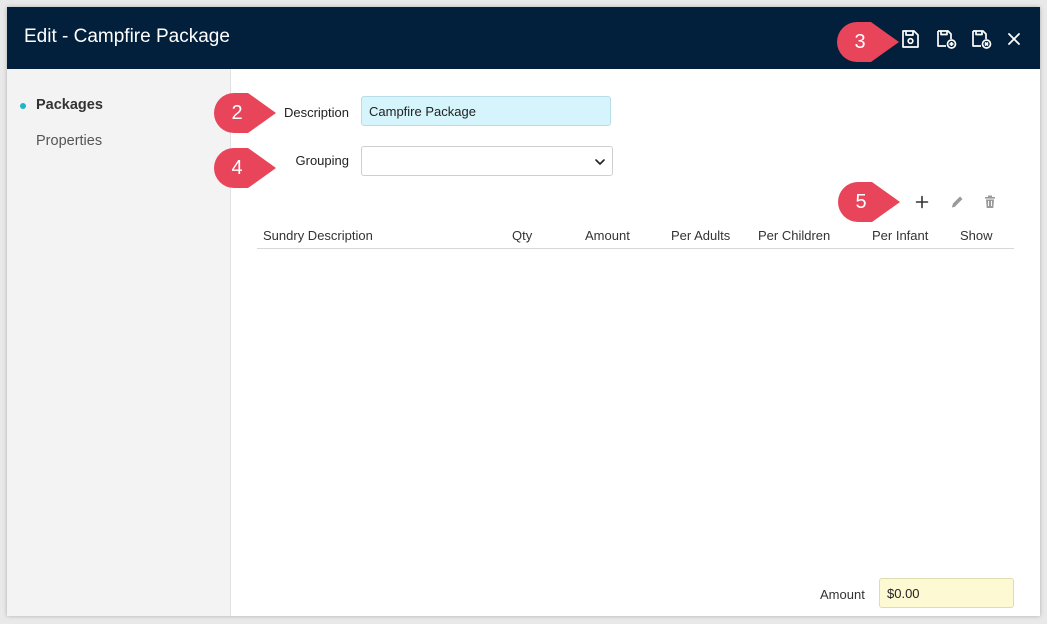 The image size is (1047, 624). I want to click on edit-pencil-icon, so click(957, 202).